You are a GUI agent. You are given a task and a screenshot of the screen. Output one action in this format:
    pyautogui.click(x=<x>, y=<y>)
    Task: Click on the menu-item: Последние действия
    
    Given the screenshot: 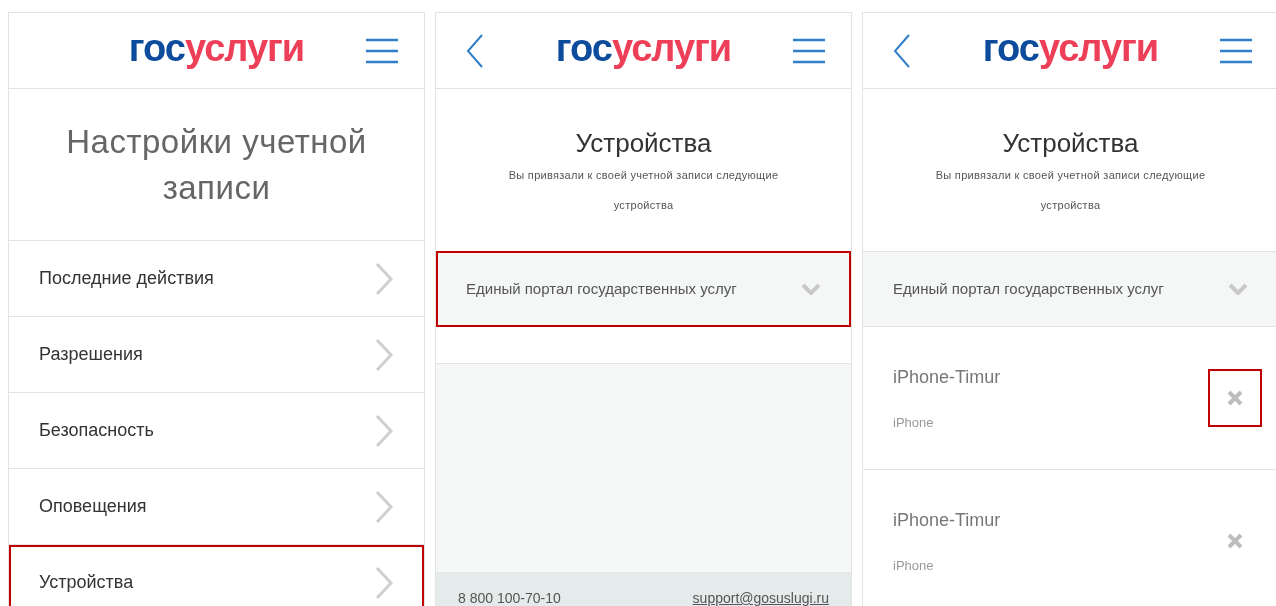 What is the action you would take?
    pyautogui.click(x=216, y=279)
    